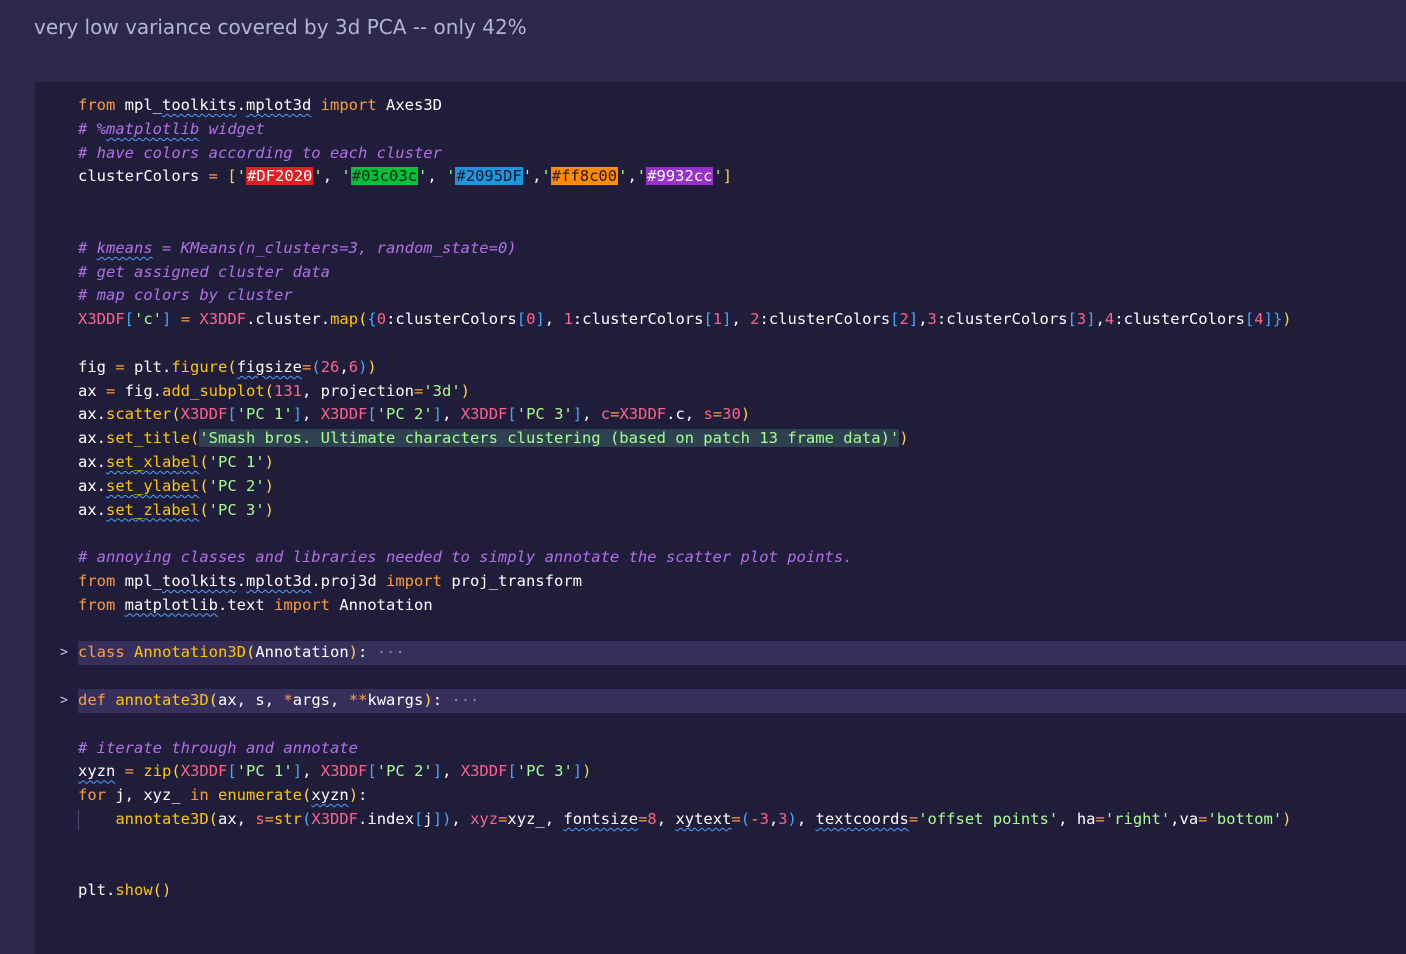 The height and width of the screenshot is (954, 1406). What do you see at coordinates (584, 176) in the screenshot?
I see `color-swatch-orange: #ff8c00` at bounding box center [584, 176].